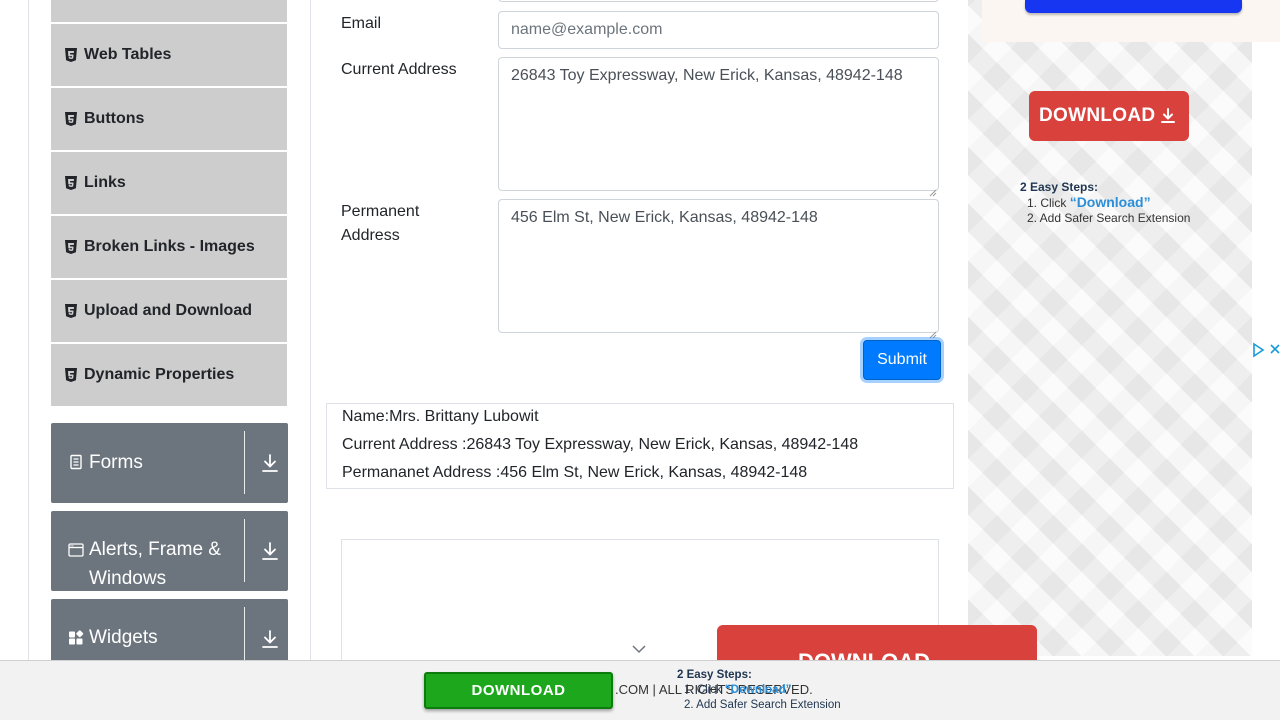 Image resolution: width=1280 pixels, height=720 pixels. What do you see at coordinates (1110, 202) in the screenshot?
I see `ad-step1-highlight: “Download”` at bounding box center [1110, 202].